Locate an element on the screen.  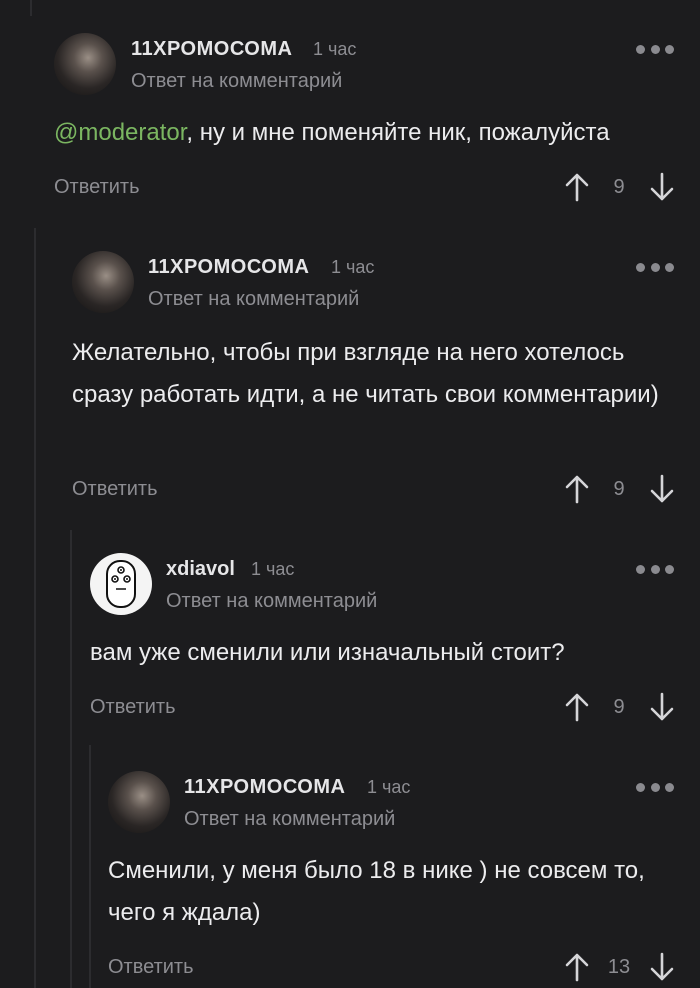
comment-text: вам уже сменили или изначальный стоит? is located at coordinates (327, 652).